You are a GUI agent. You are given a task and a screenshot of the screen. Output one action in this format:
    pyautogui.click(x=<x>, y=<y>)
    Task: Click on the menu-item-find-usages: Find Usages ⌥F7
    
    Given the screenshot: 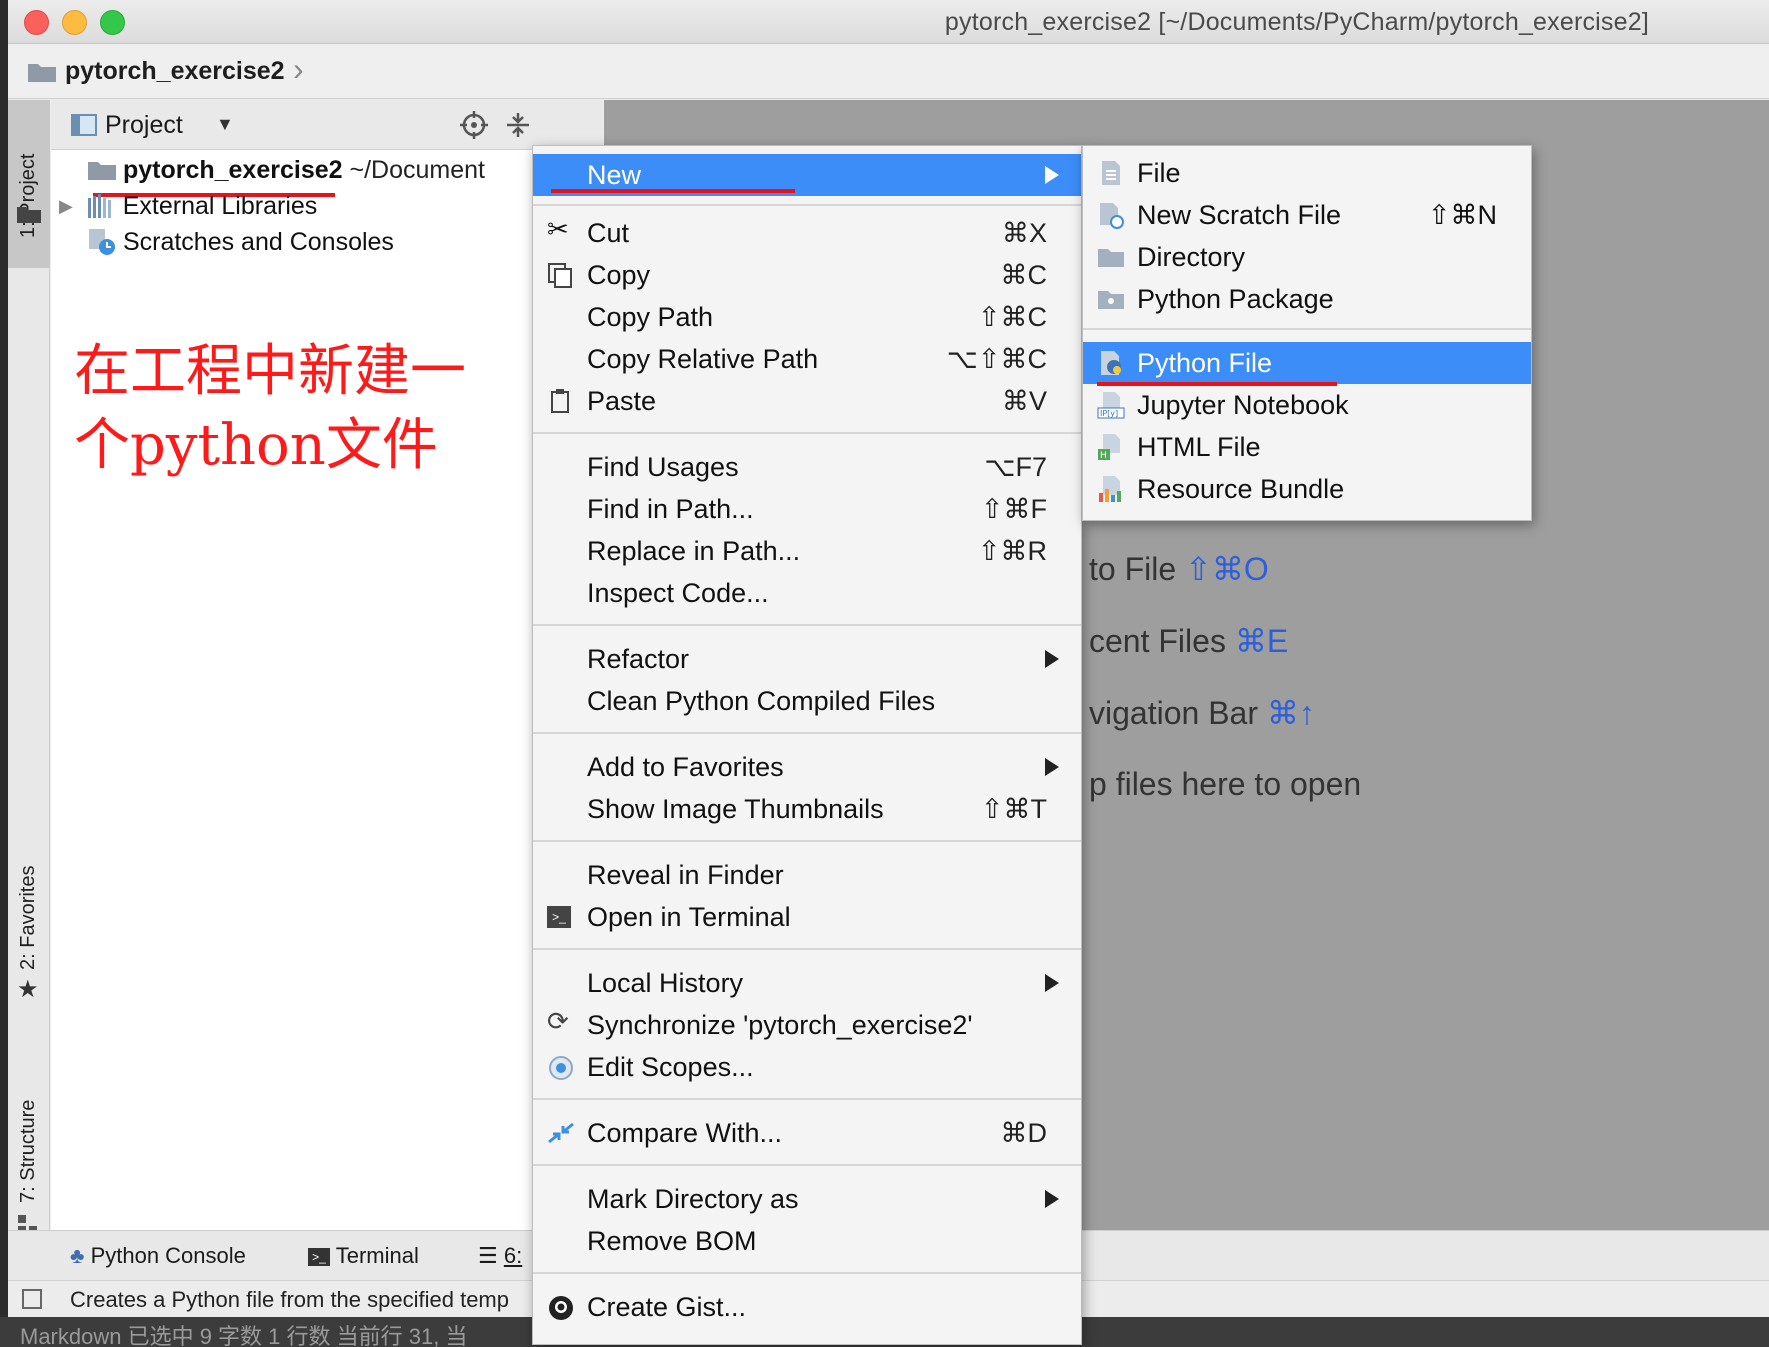 What is the action you would take?
    pyautogui.click(x=807, y=467)
    